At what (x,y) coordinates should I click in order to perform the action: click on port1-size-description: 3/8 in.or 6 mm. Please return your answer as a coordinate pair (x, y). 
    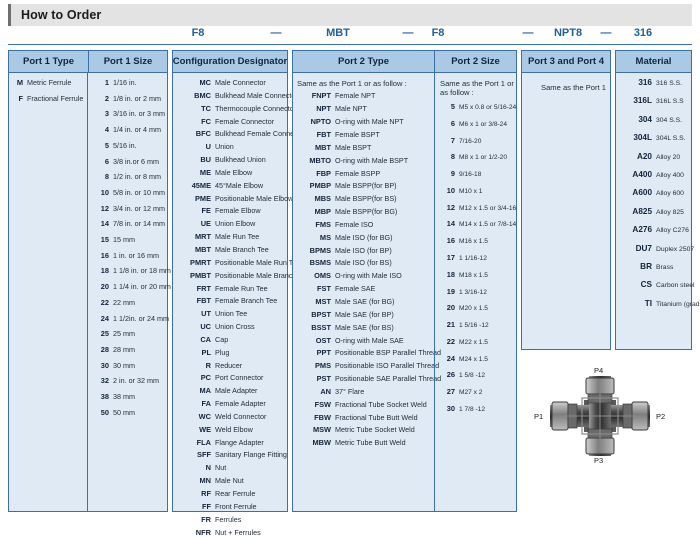
    Looking at the image, I should click on (136, 161).